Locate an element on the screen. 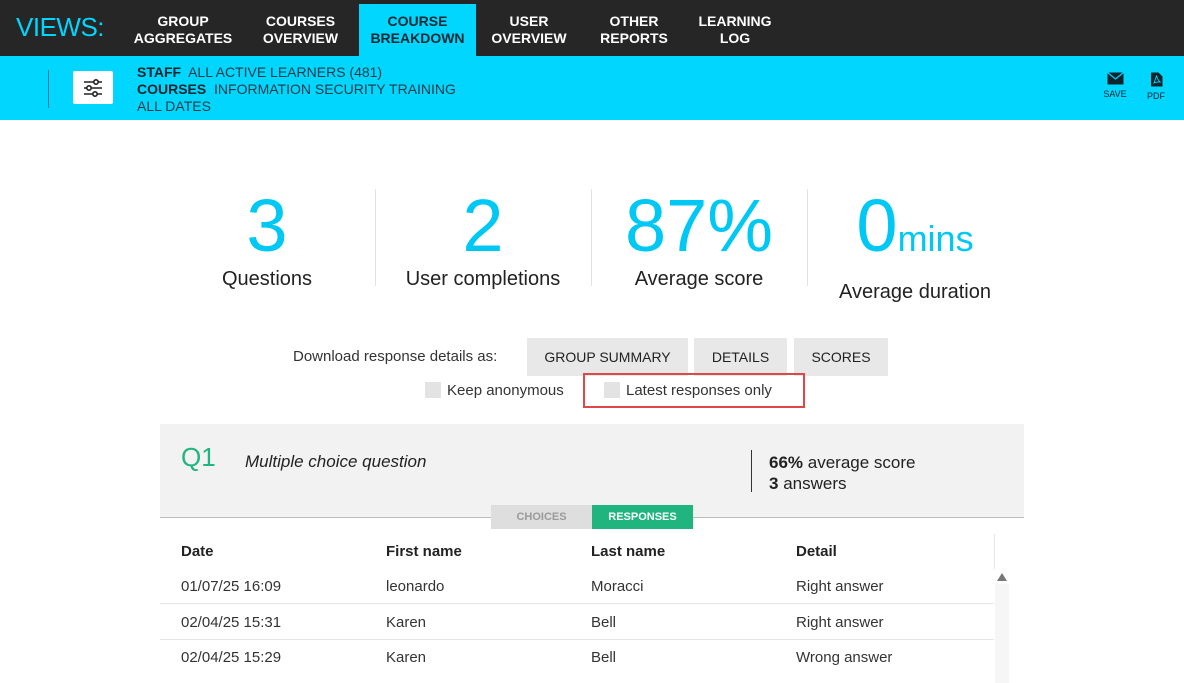 The width and height of the screenshot is (1184, 683). question-divider is located at coordinates (751, 471).